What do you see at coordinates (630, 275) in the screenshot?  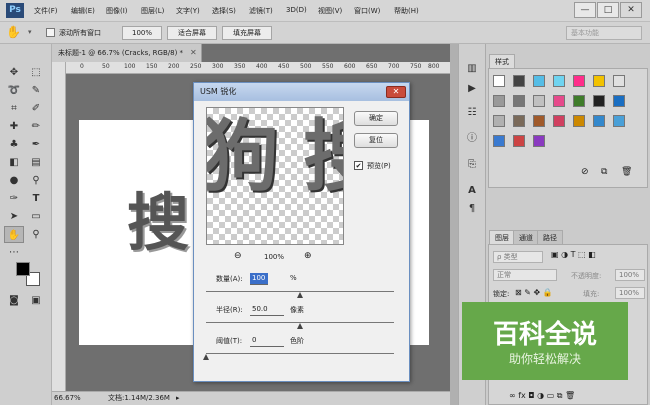 I see `opacity-input: 100%` at bounding box center [630, 275].